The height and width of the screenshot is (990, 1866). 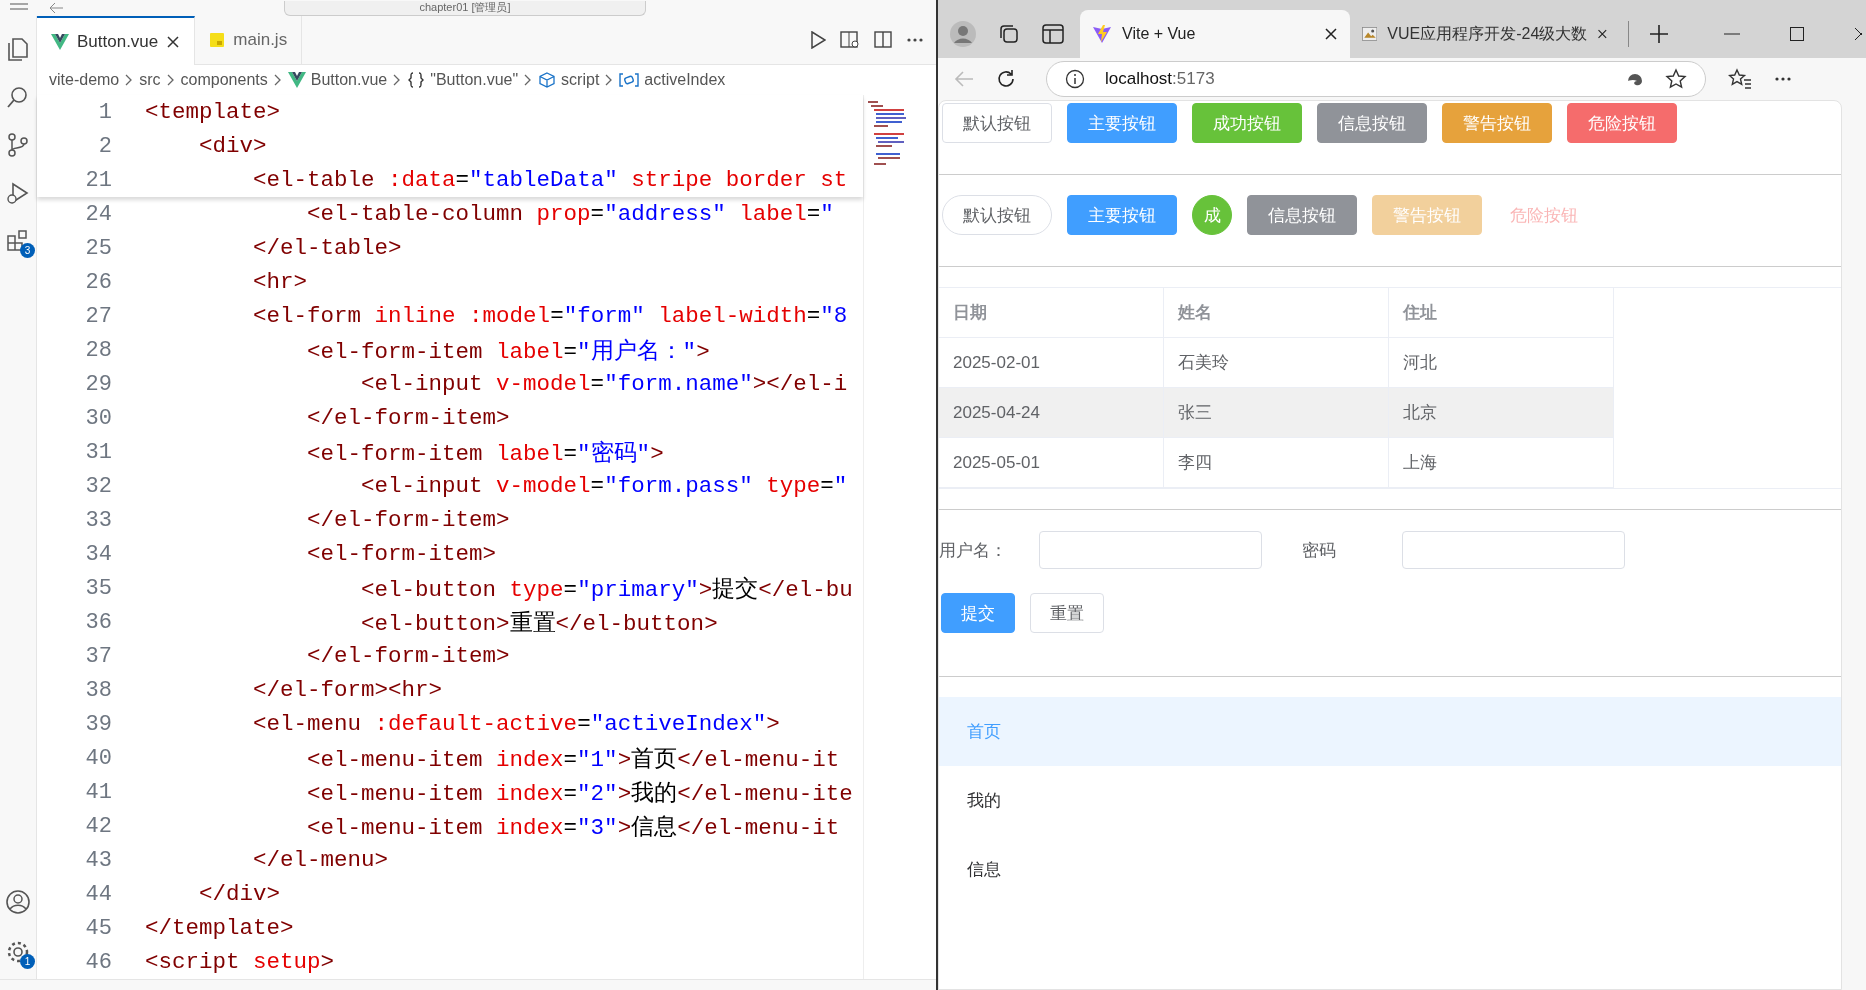 What do you see at coordinates (213, 112) in the screenshot?
I see `code-line: <template>` at bounding box center [213, 112].